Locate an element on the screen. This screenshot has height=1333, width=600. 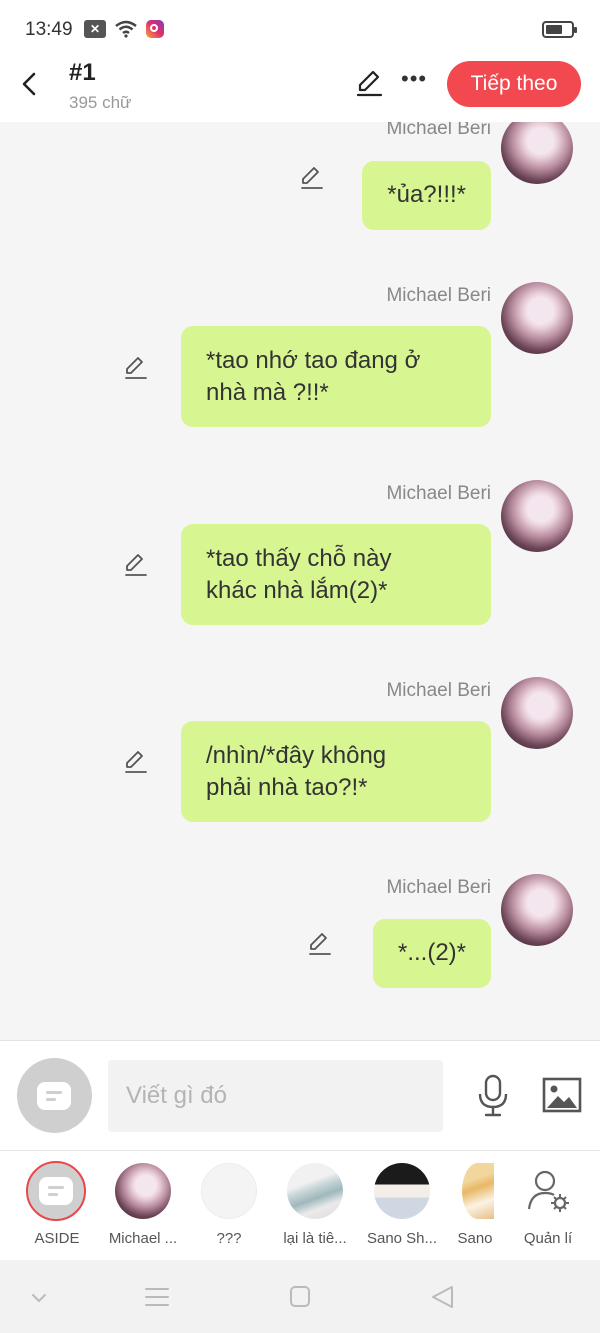
message-text-line: khác nhà lắm(2)* is located at coordinates (297, 590).